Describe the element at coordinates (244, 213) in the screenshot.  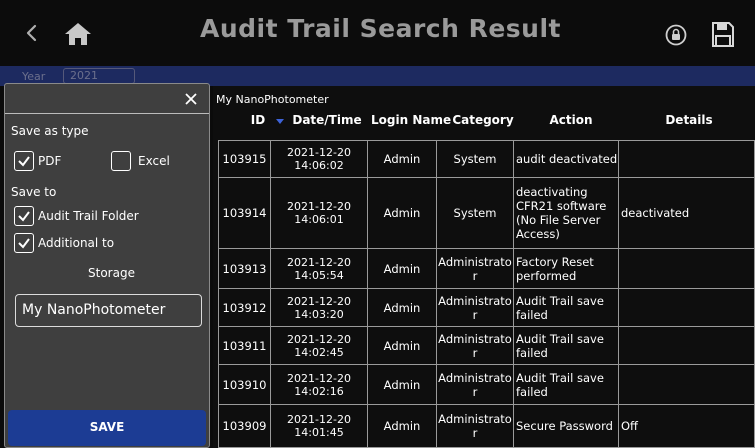
I see `cell-id: 103914` at that location.